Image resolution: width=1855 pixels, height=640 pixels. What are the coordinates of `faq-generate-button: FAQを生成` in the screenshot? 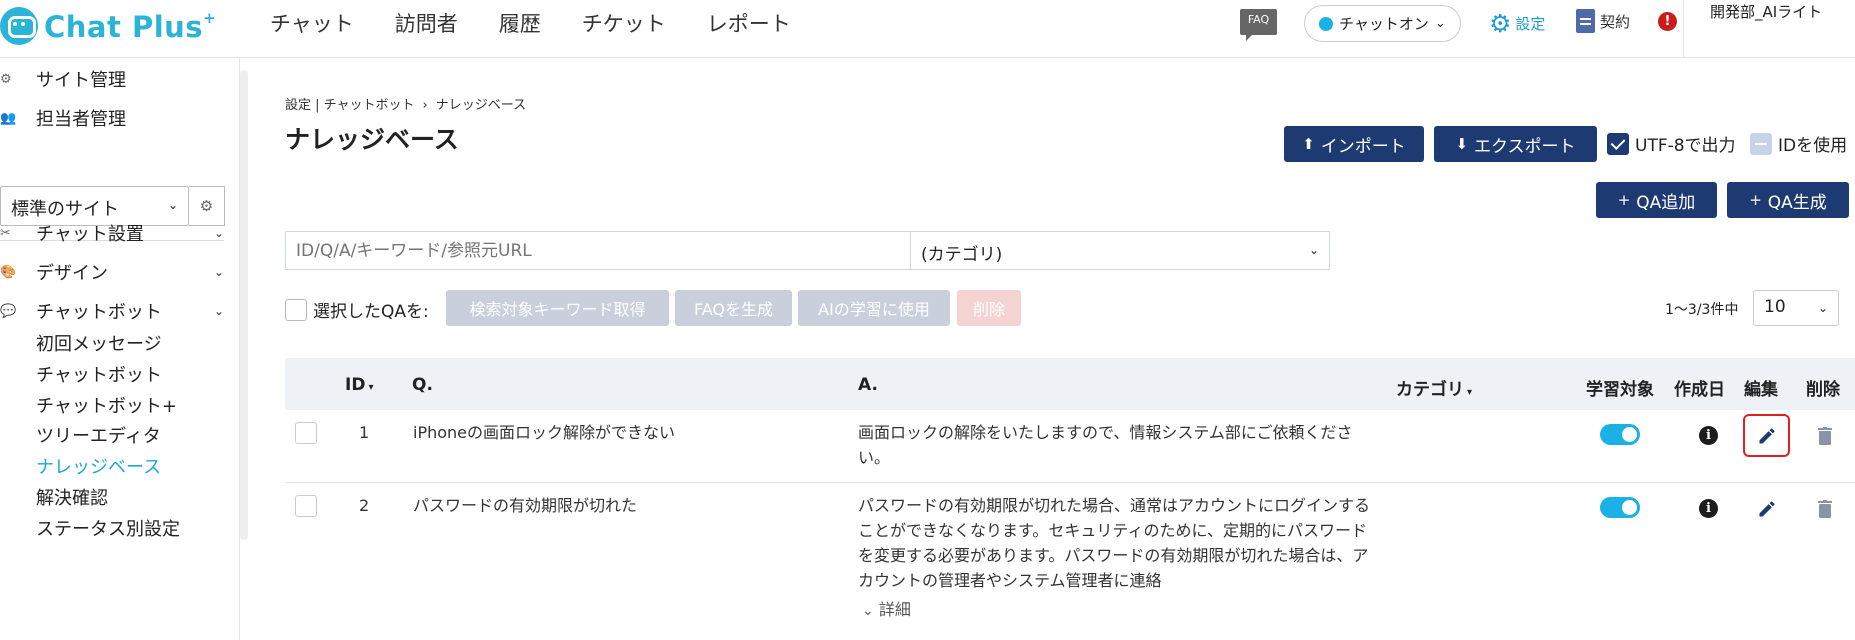 It's located at (733, 308).